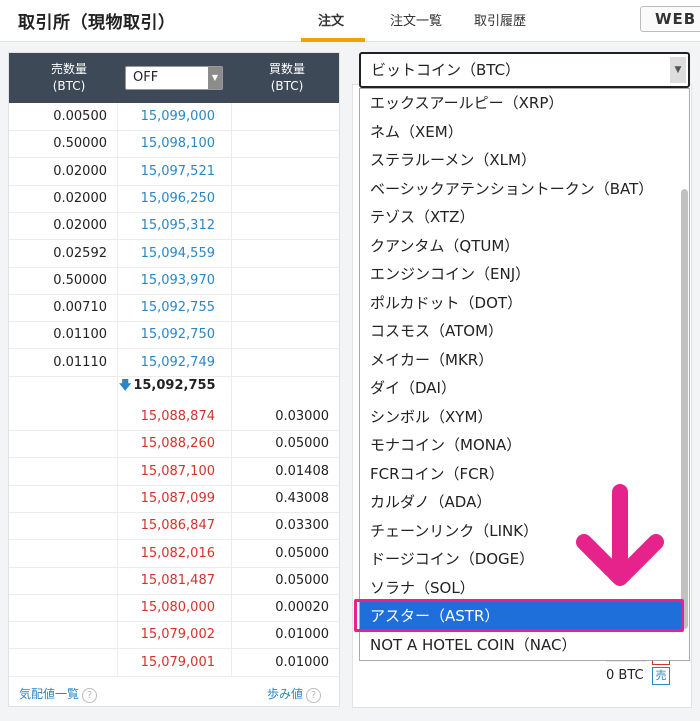 This screenshot has height=721, width=700. What do you see at coordinates (80, 116) in the screenshot?
I see `ask-qty: 0.00500` at bounding box center [80, 116].